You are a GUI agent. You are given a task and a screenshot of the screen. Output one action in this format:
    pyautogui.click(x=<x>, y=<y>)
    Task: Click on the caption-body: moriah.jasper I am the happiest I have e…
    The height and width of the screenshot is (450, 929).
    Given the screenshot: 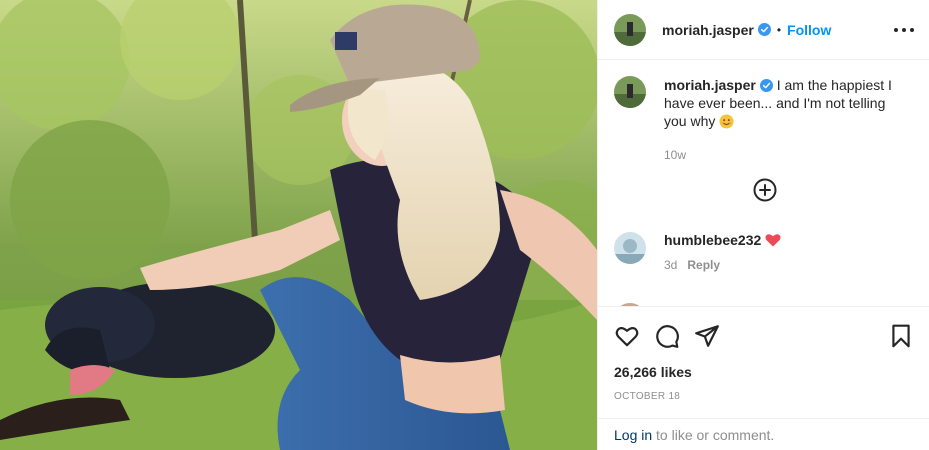 What is the action you would take?
    pyautogui.click(x=782, y=120)
    